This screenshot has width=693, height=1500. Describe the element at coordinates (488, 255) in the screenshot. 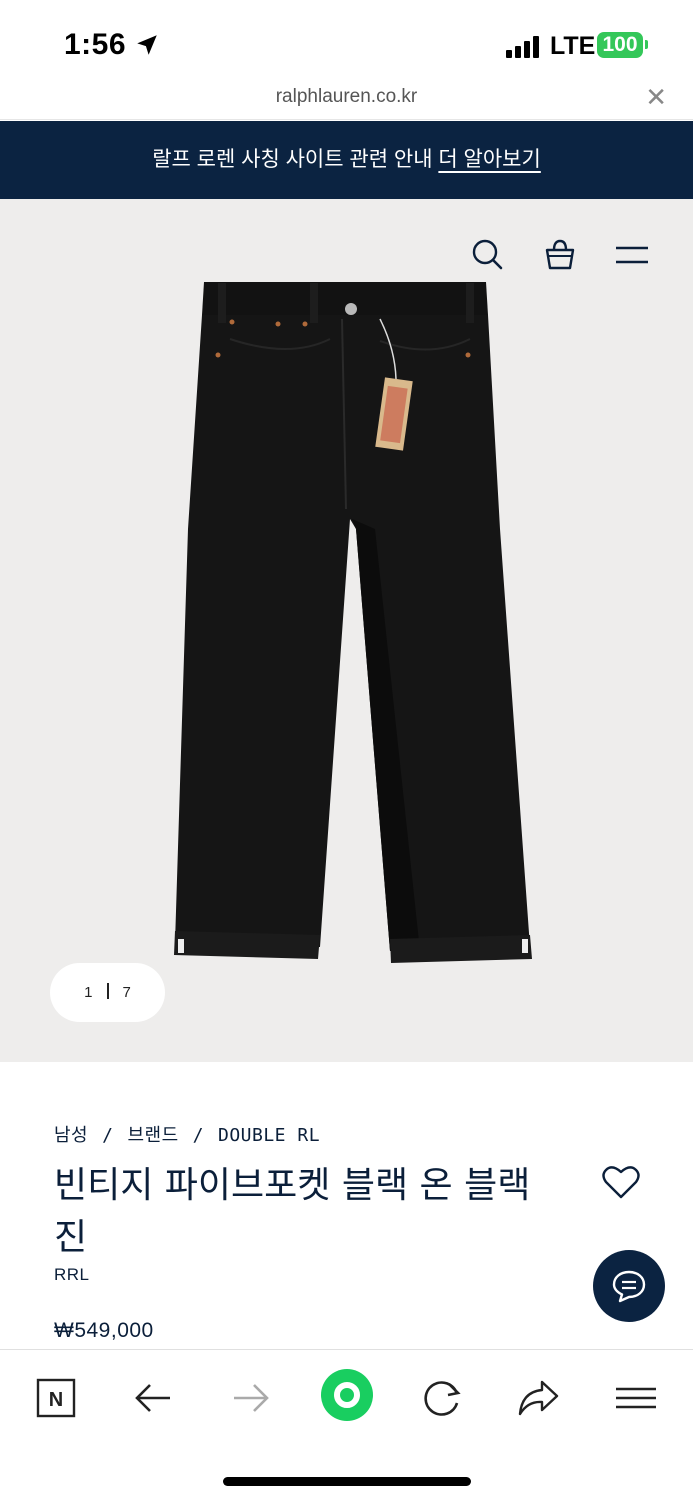

I see `search-icon` at that location.